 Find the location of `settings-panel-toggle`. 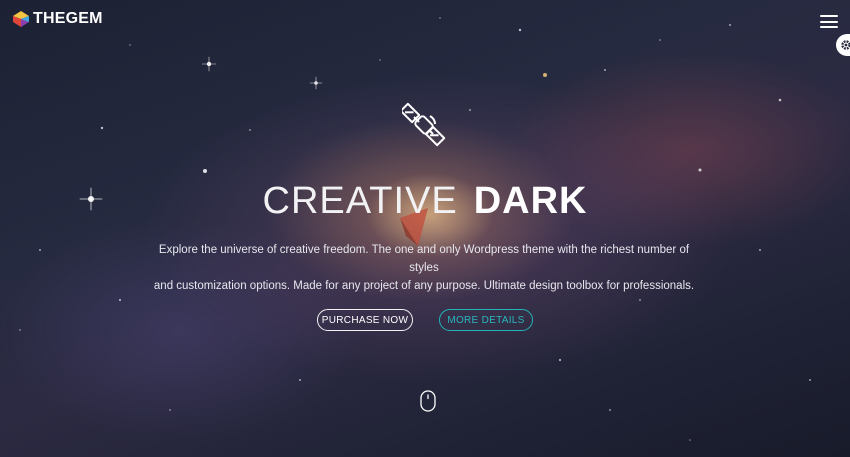

settings-panel-toggle is located at coordinates (843, 45).